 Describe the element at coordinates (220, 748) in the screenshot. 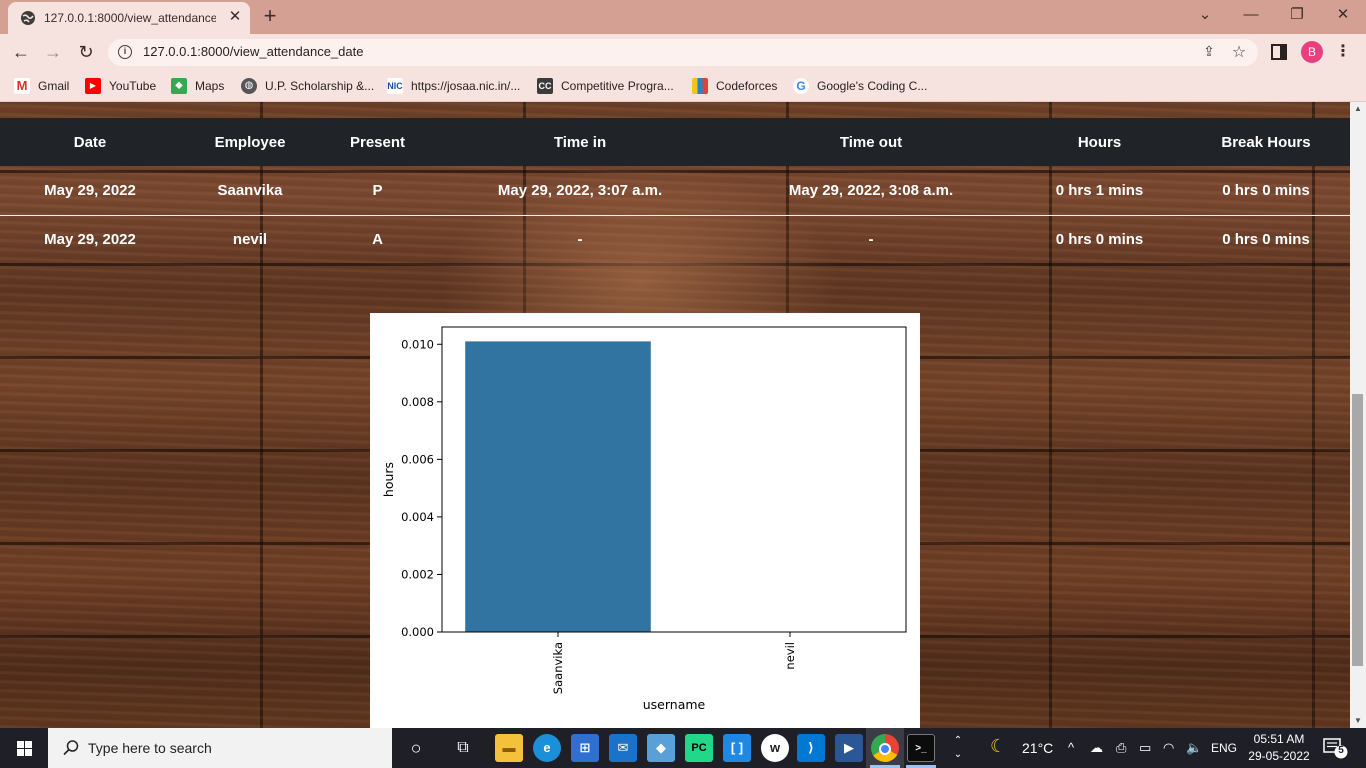

I see `taskbar-search-input: Type here to search` at that location.